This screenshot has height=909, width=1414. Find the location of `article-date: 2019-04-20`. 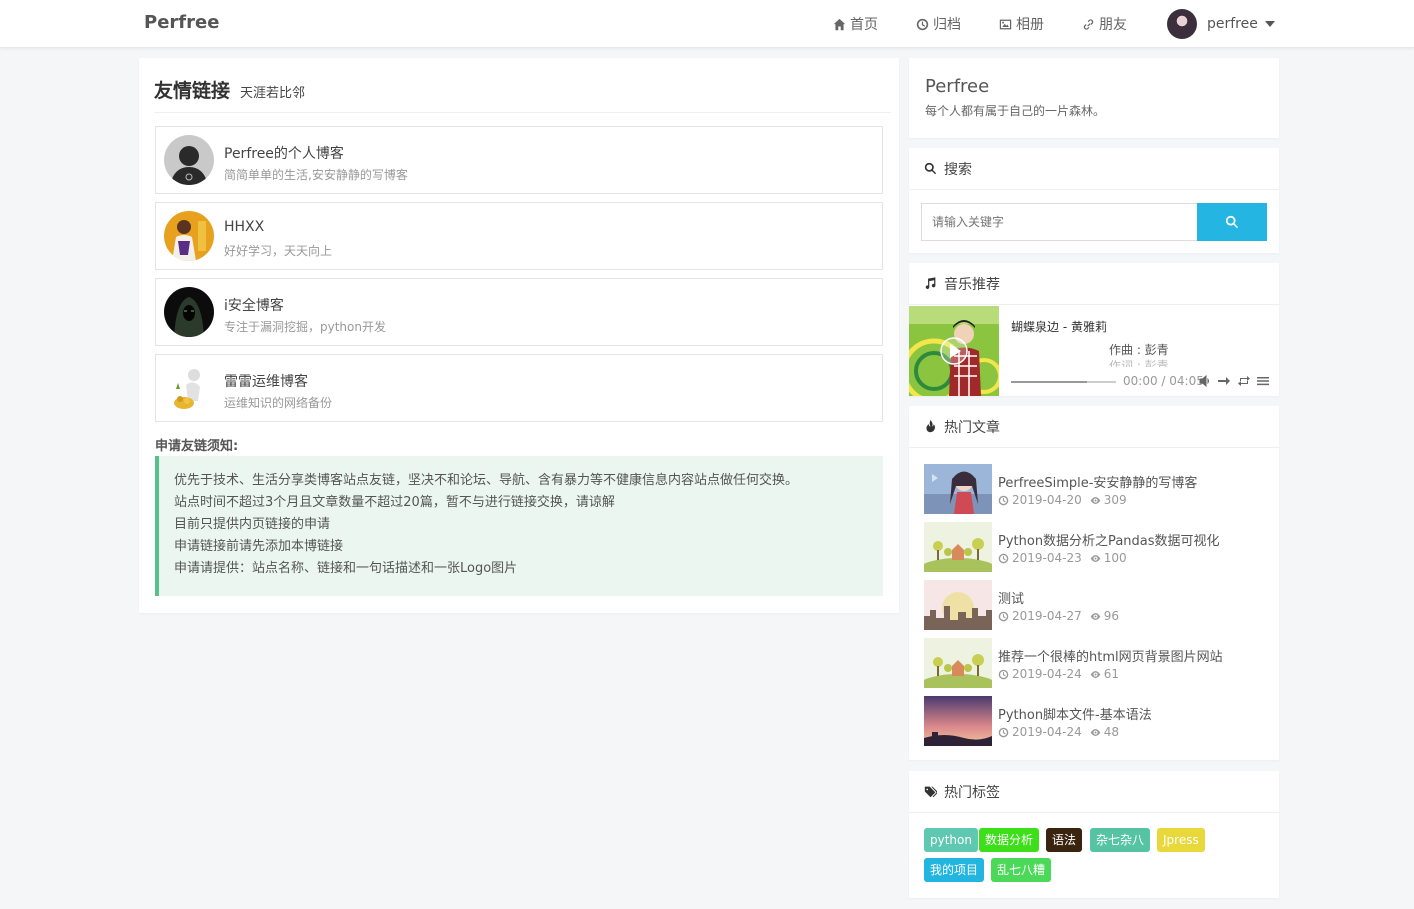

article-date: 2019-04-20 is located at coordinates (1047, 500).